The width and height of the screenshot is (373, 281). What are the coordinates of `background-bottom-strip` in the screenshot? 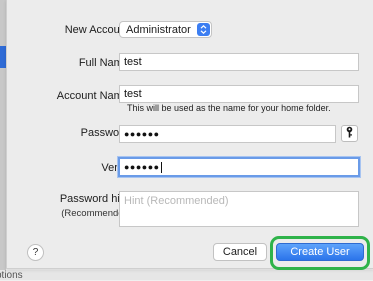 It's located at (186, 275).